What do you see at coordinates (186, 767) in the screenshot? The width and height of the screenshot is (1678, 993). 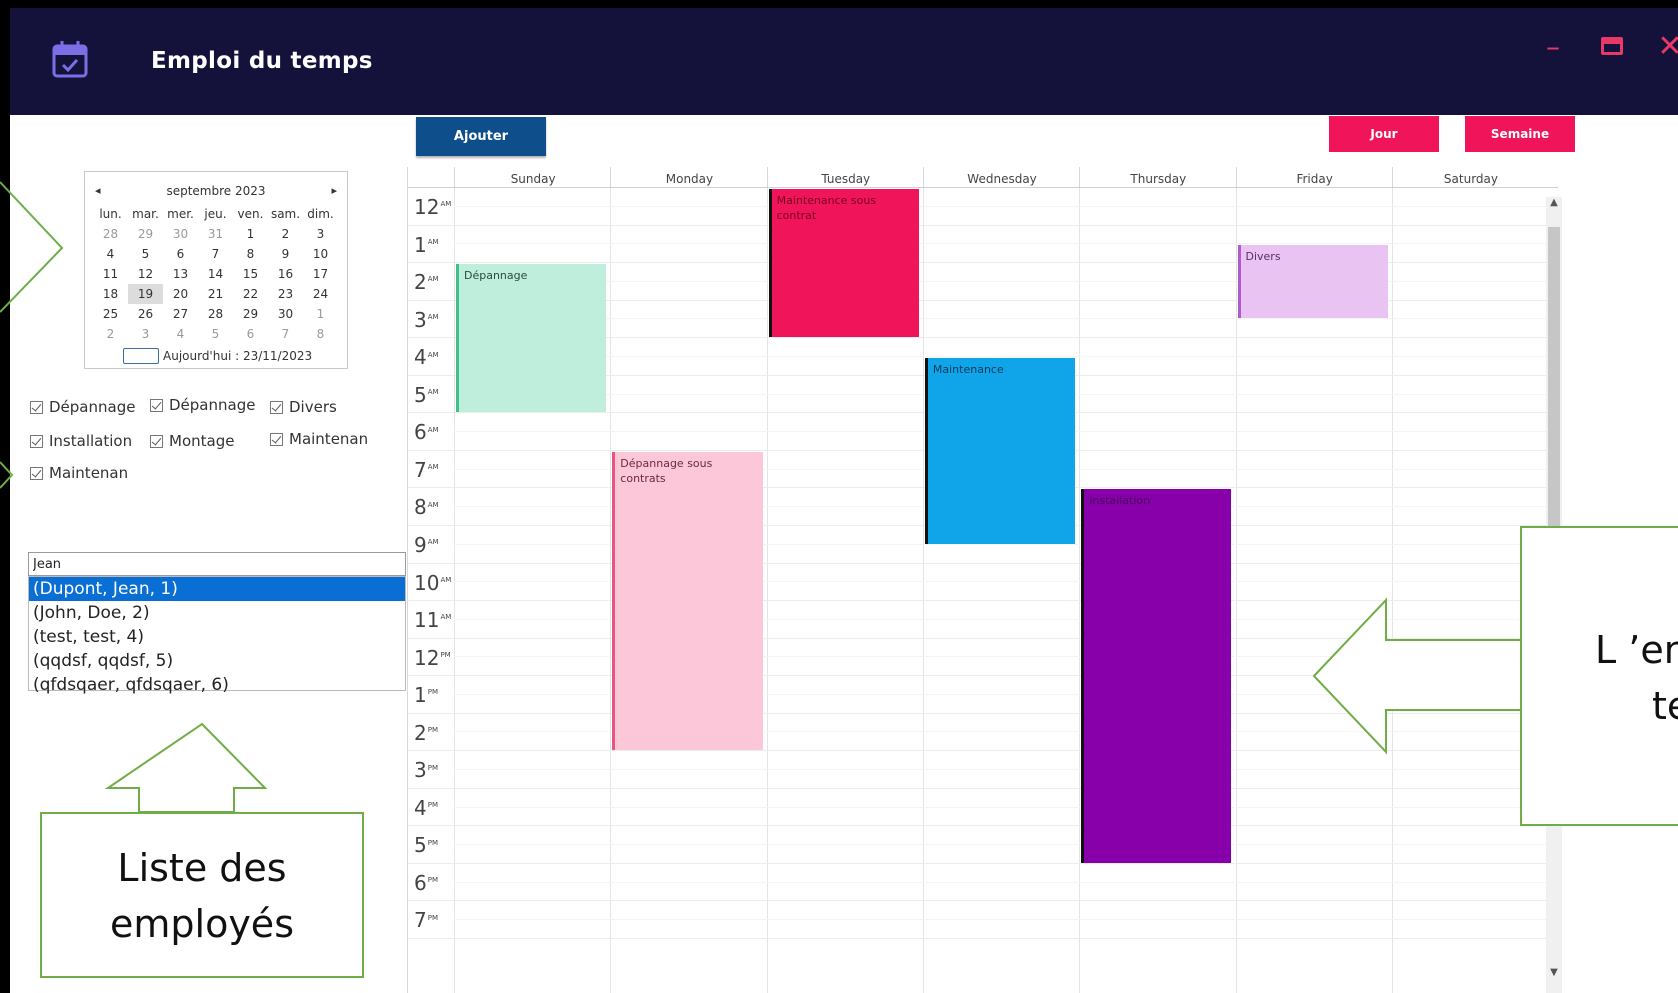 I see `annotation-arrow-employees` at bounding box center [186, 767].